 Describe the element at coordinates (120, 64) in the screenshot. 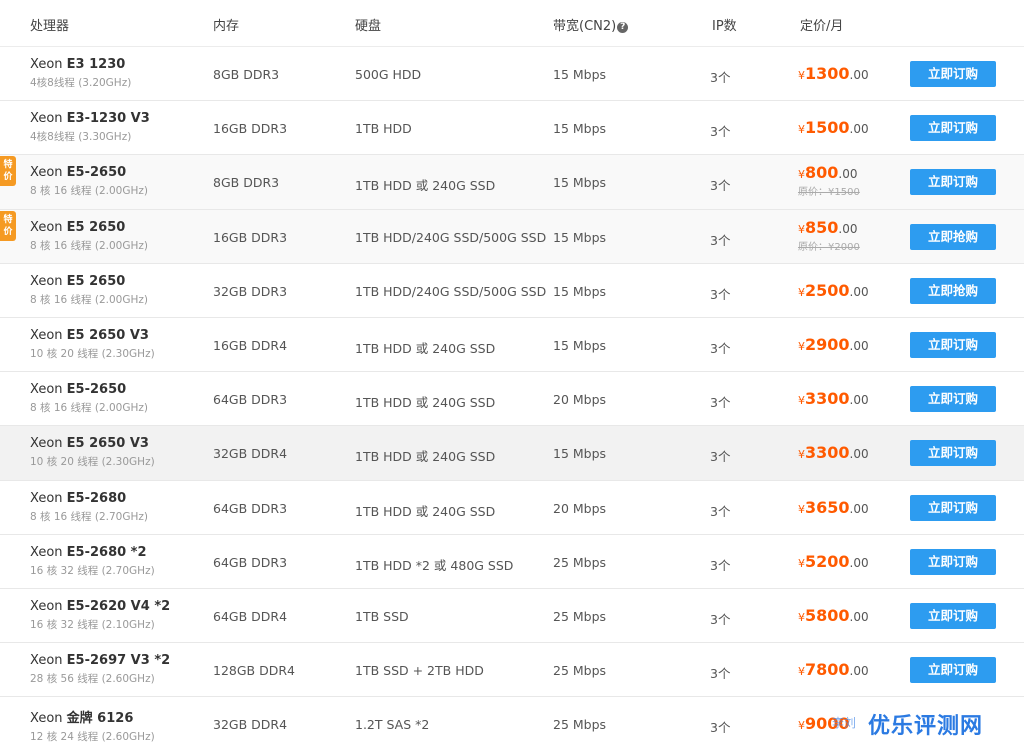

I see `cpu-name: Xeon E3 1230` at that location.